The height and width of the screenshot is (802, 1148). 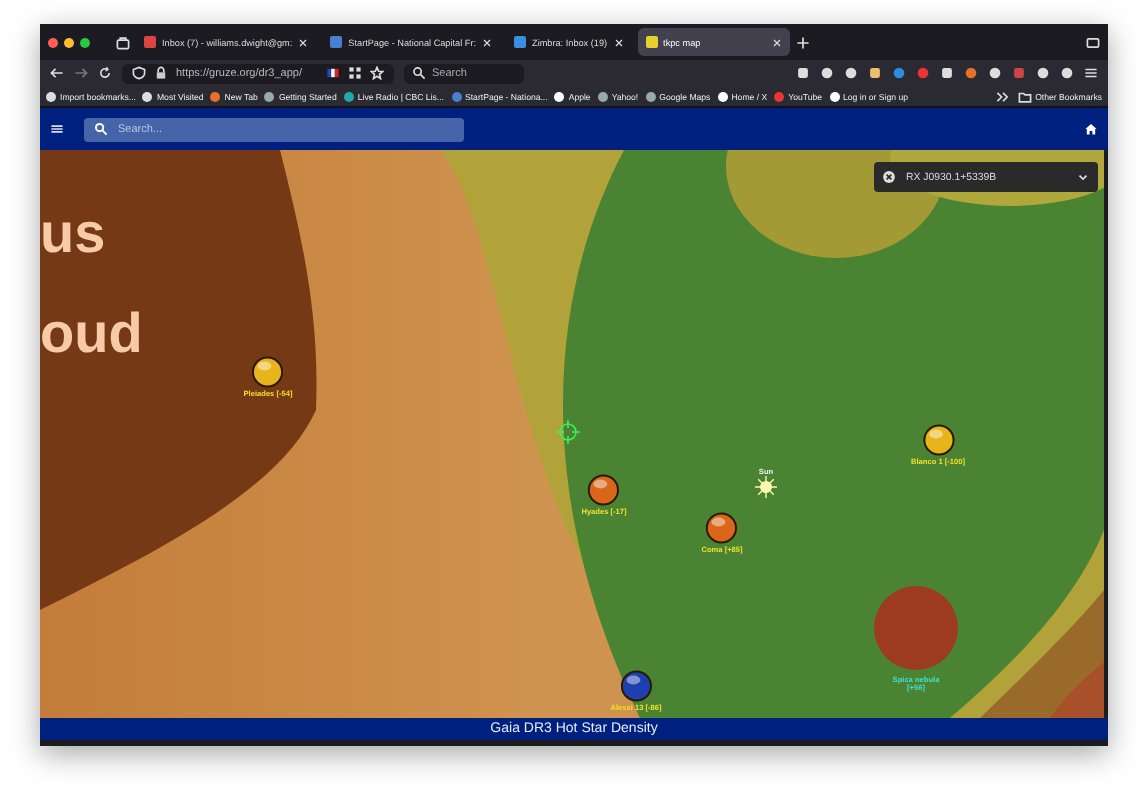 What do you see at coordinates (568, 432) in the screenshot?
I see `crosshair-icon` at bounding box center [568, 432].